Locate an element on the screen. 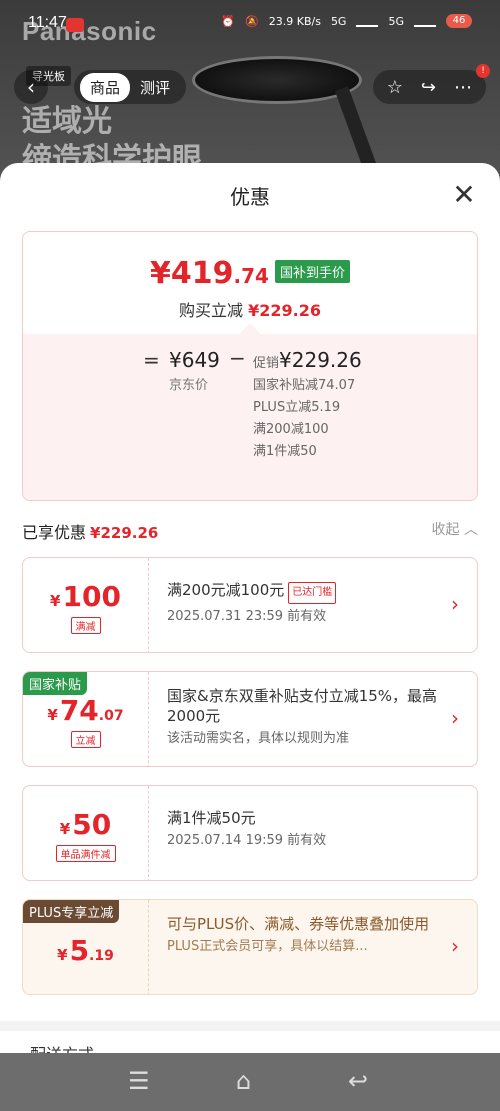 This screenshot has width=500, height=1111. status-bar: 11:47 ⏰ 🔕 23.9 KB/s 5G 5G 46 is located at coordinates (250, 24).